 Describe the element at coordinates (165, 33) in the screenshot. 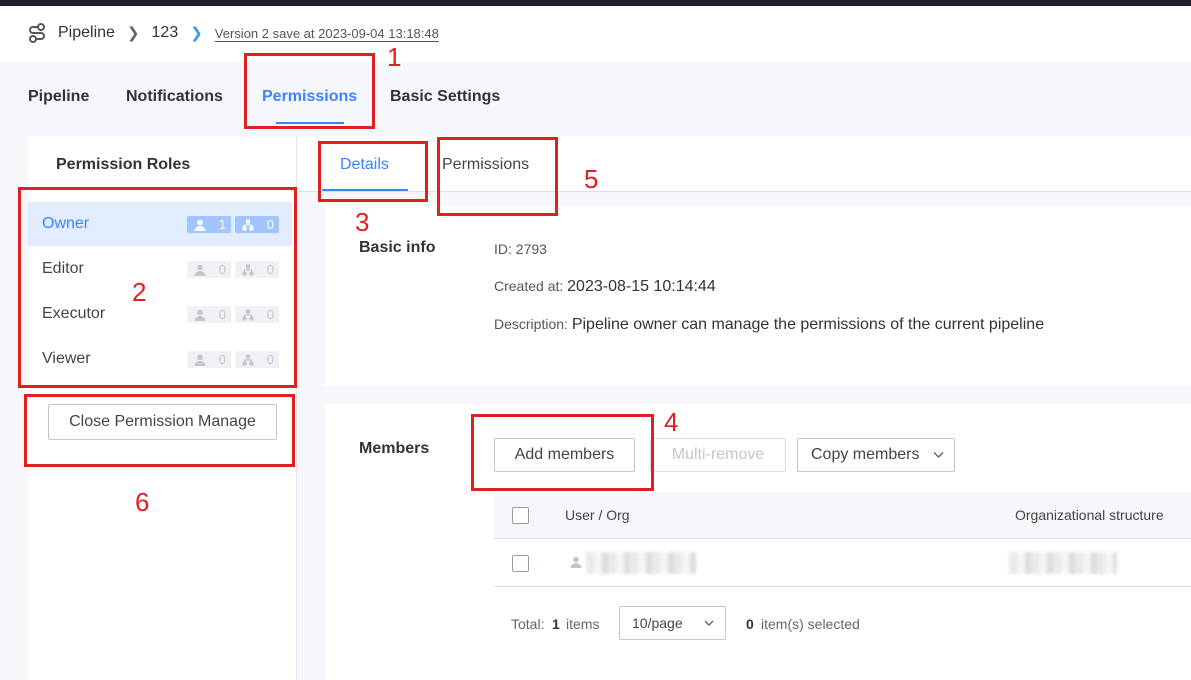

I see `breadcrumb-pipeline-name: 123` at that location.